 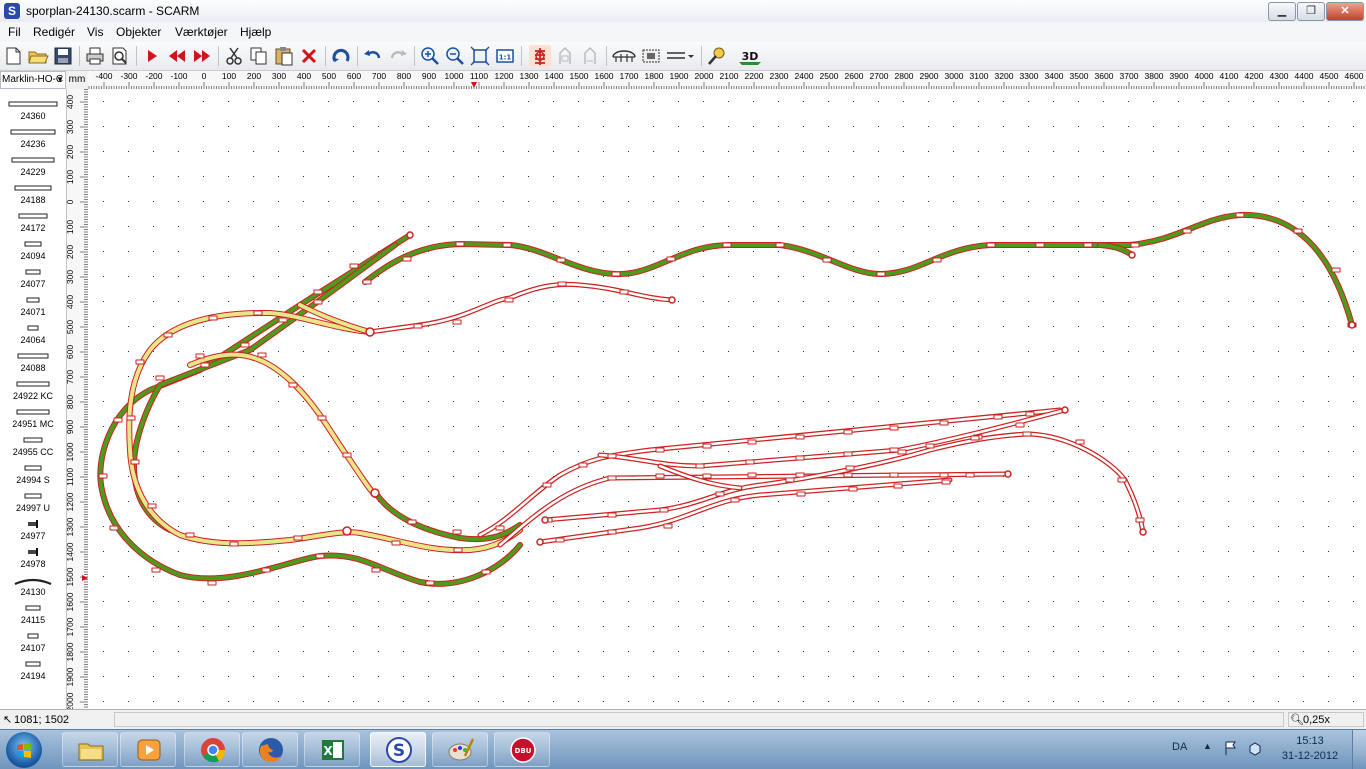 I want to click on taskbar-firefox, so click(x=270, y=749).